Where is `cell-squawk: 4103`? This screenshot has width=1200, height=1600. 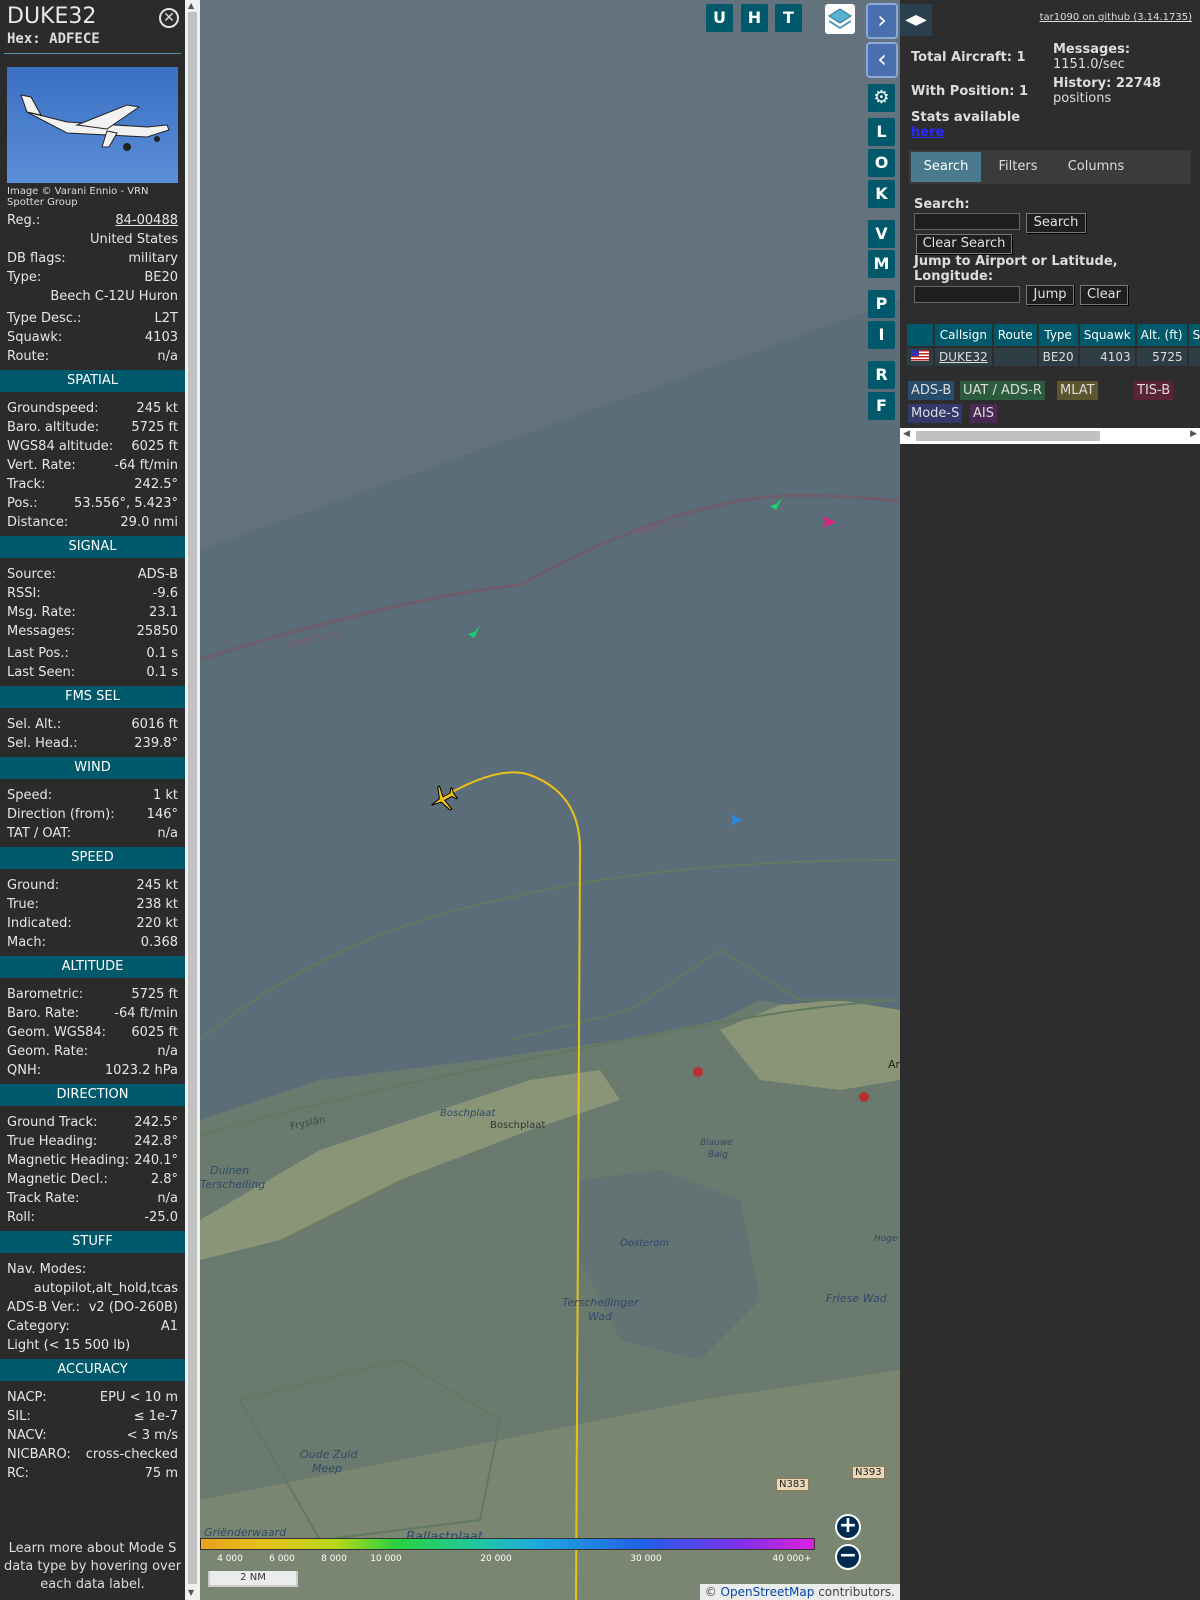
cell-squawk: 4103 is located at coordinates (1107, 357).